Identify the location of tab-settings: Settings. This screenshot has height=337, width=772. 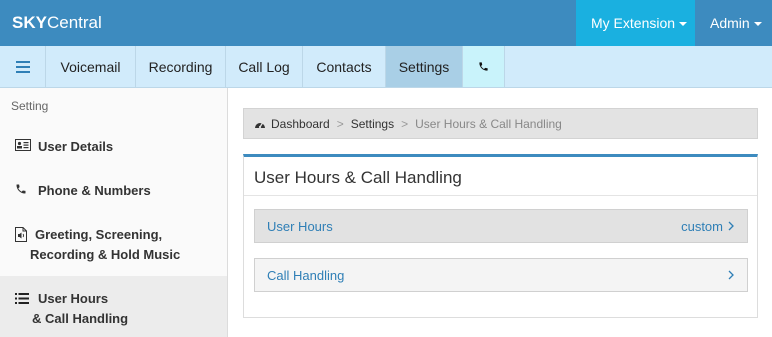
(424, 66).